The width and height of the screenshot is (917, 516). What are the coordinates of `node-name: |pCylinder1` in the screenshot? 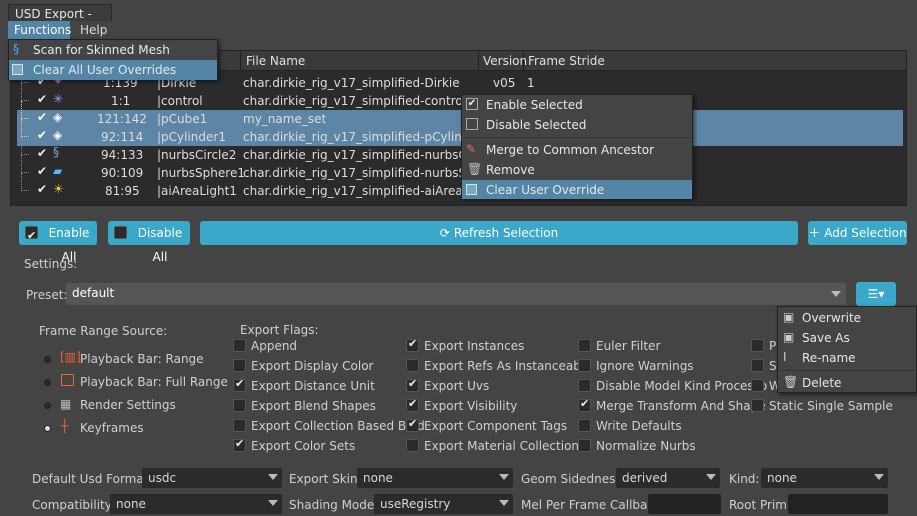 It's located at (191, 137).